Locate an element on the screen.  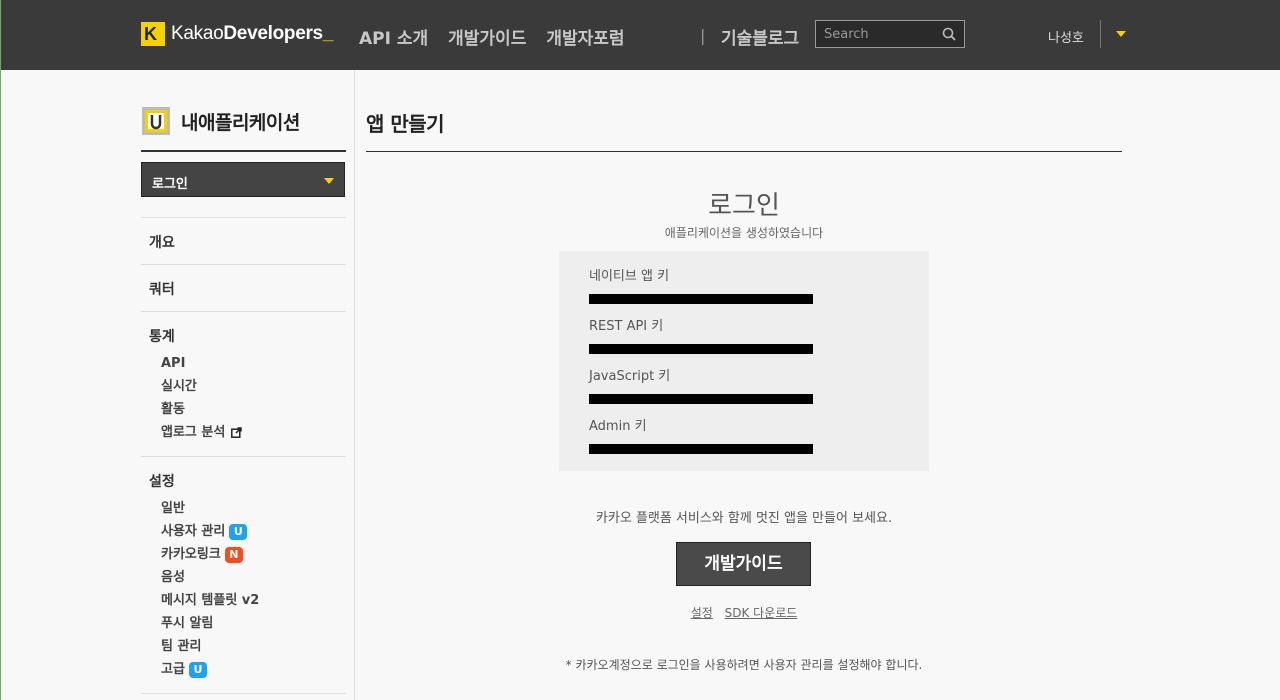
nav-dev-guide: 개발가이드 is located at coordinates (487, 36).